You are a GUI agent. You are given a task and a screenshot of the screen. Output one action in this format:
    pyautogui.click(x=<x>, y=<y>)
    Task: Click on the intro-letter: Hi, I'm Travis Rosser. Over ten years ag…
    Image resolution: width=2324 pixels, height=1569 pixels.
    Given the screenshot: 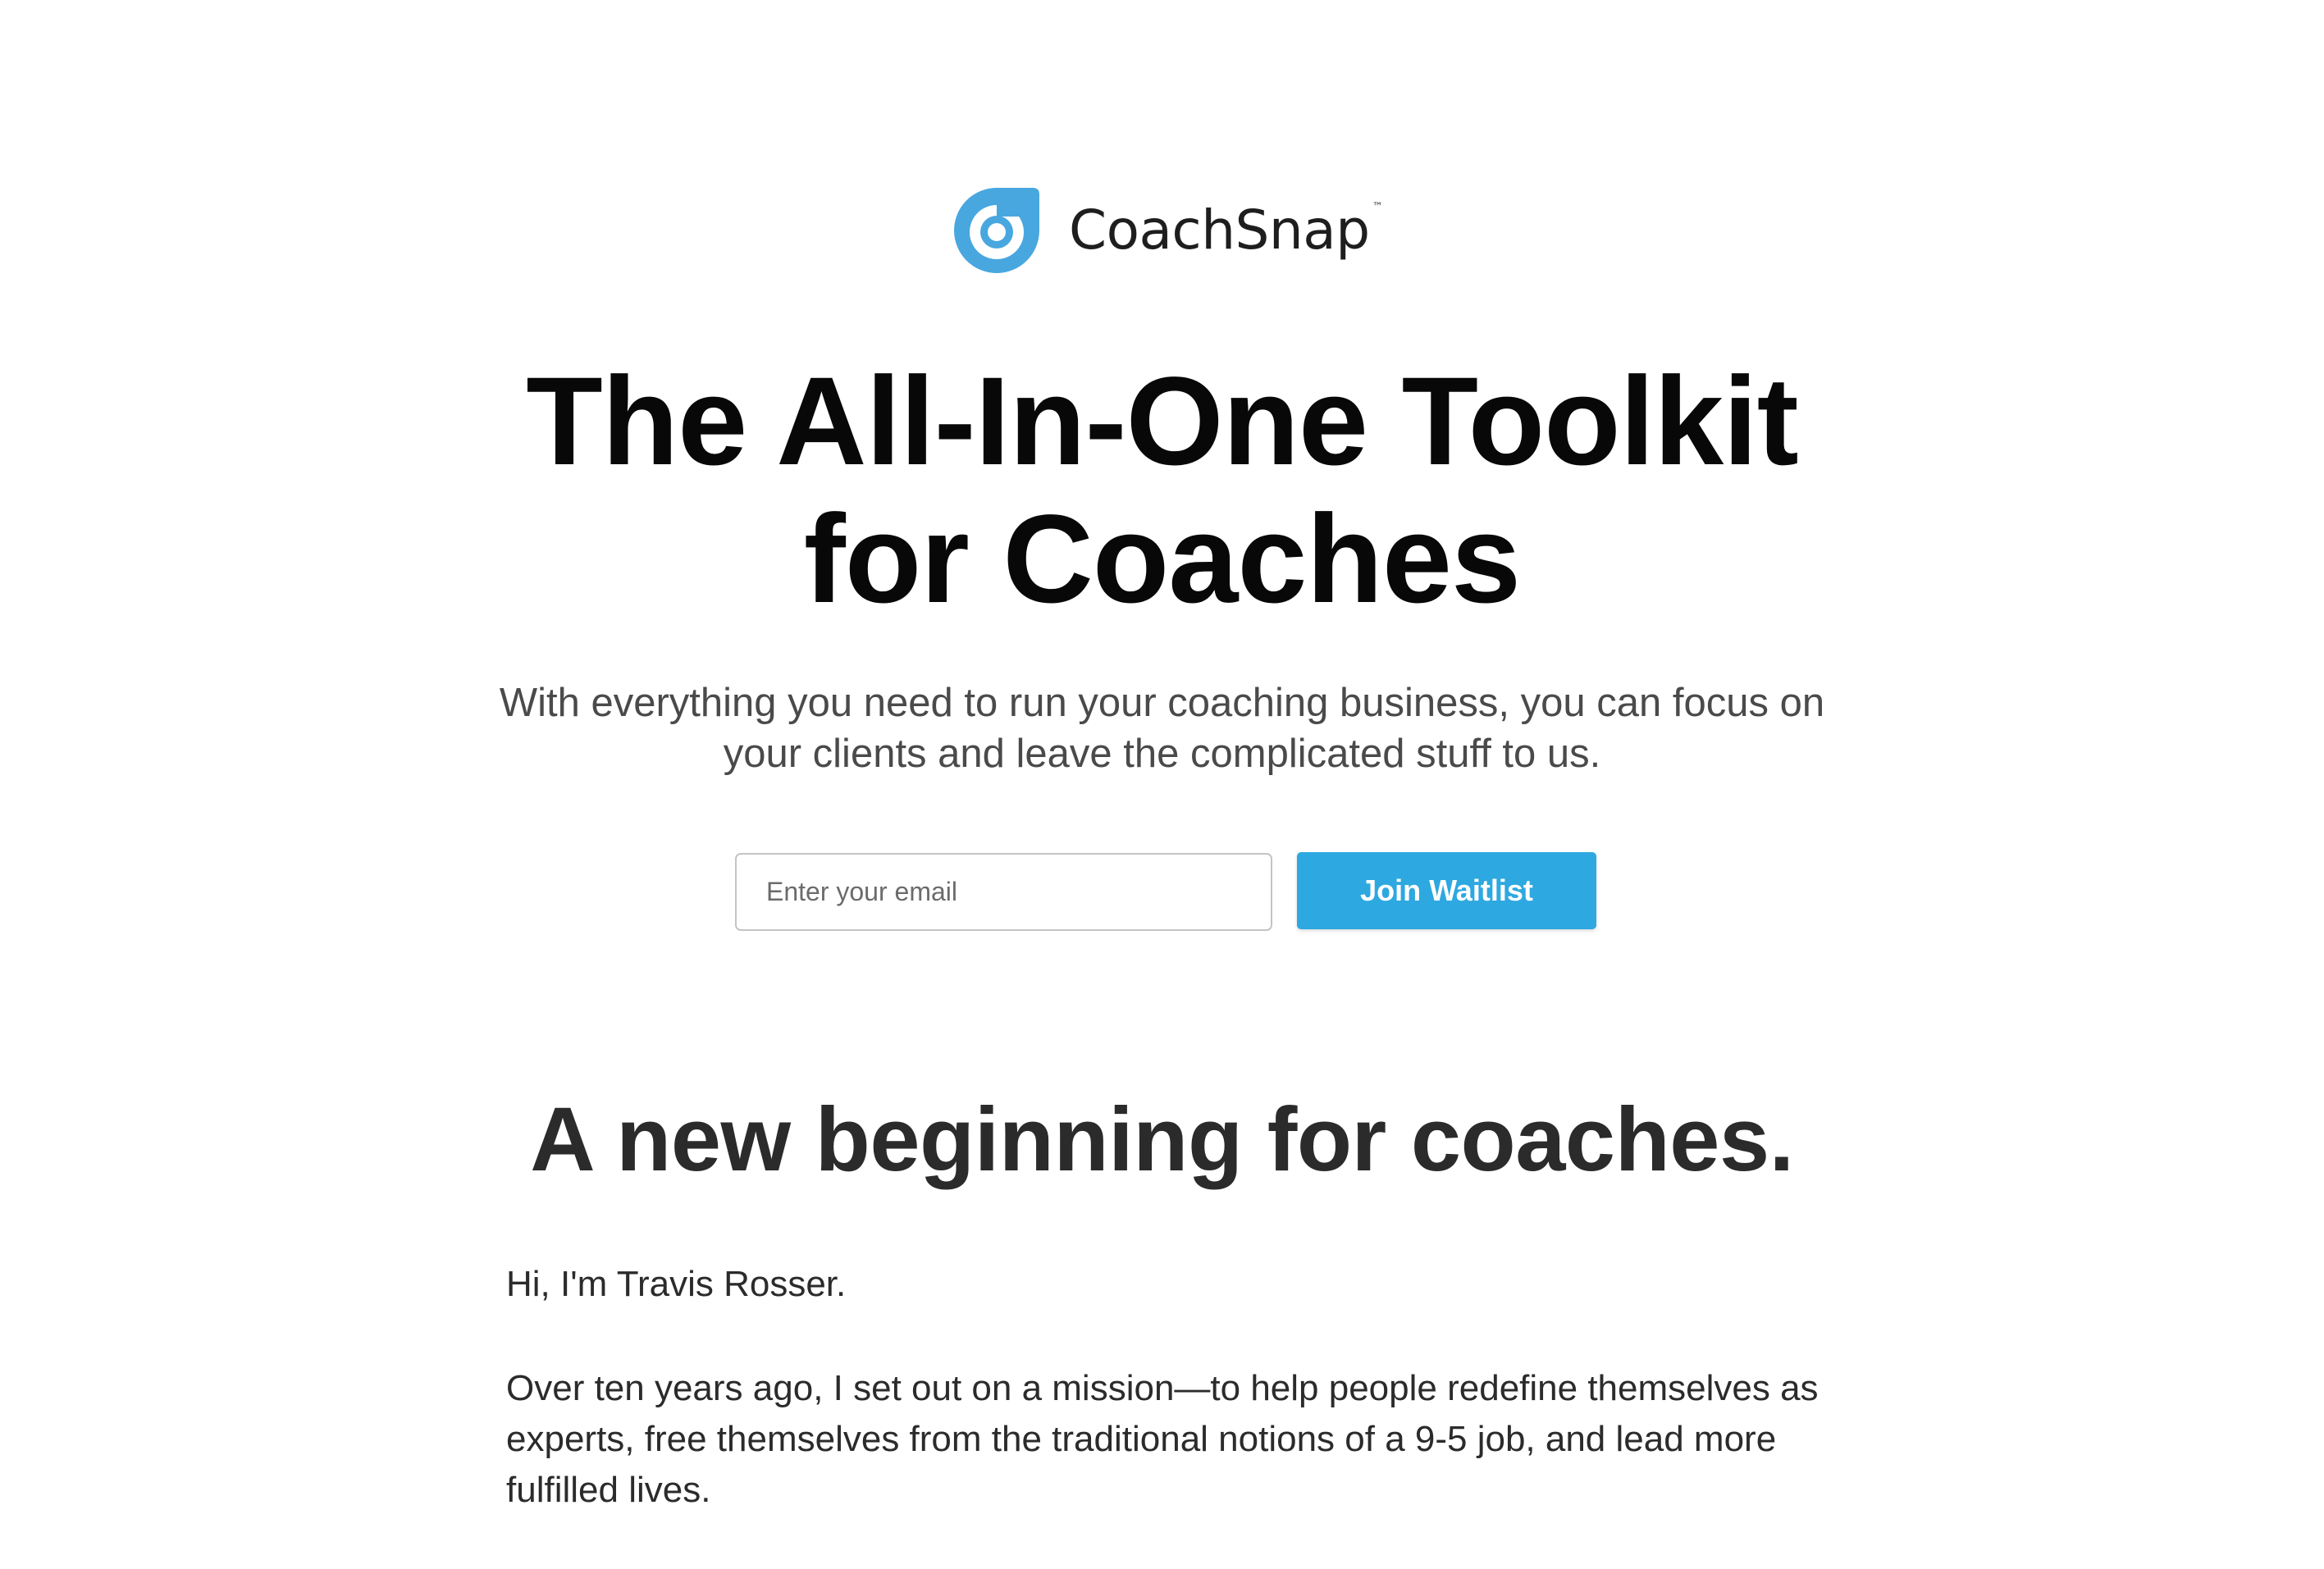 What is the action you would take?
    pyautogui.click(x=1187, y=1414)
    